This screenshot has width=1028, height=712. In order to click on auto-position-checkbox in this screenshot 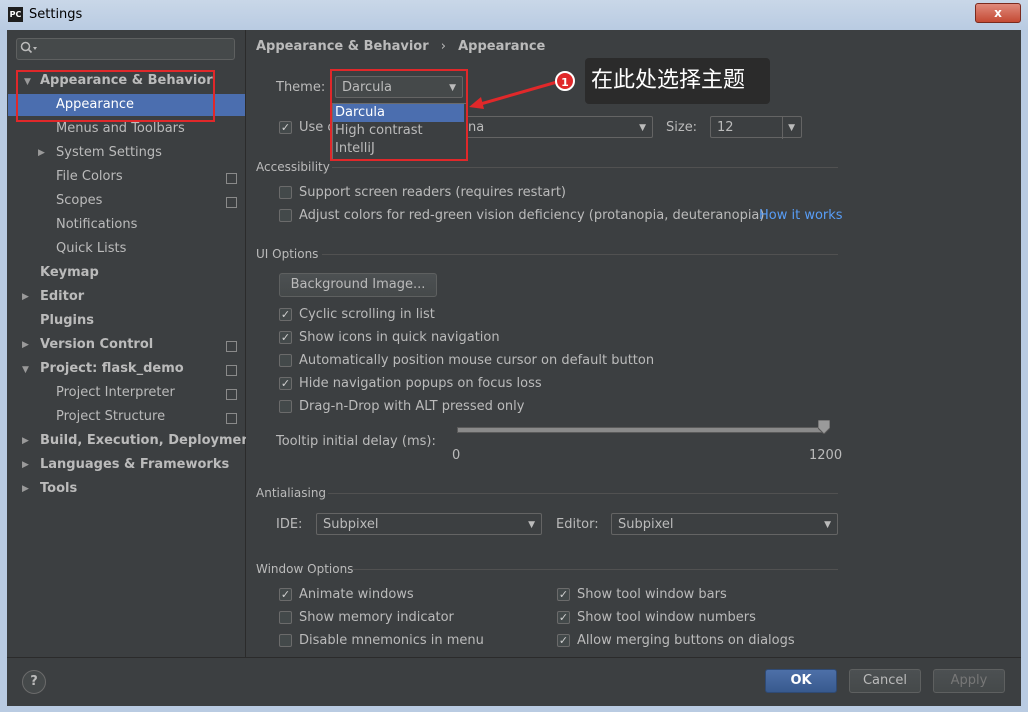, I will do `click(285, 360)`.